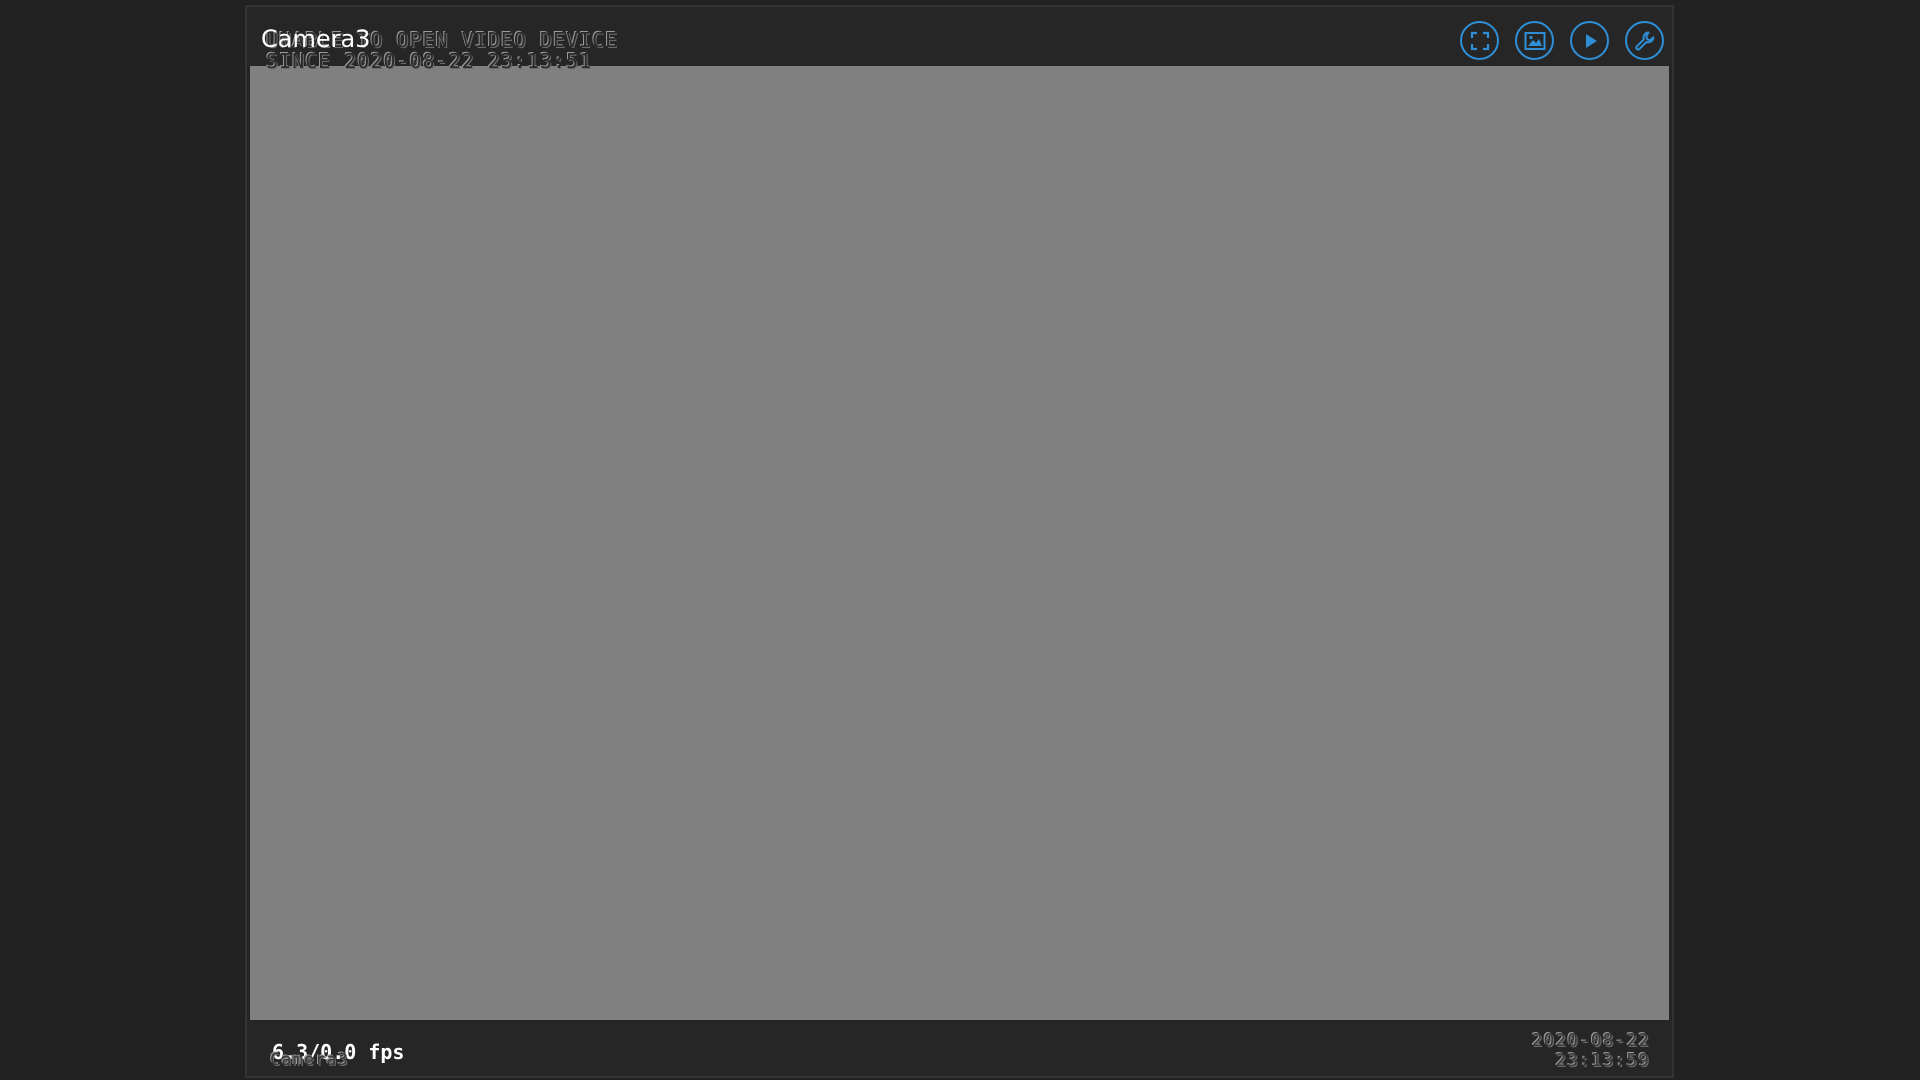 The height and width of the screenshot is (1080, 1920). Describe the element at coordinates (429, 61) in the screenshot. I see `osd-error-line2: SINCE 2020-08-22 23:13:51` at that location.